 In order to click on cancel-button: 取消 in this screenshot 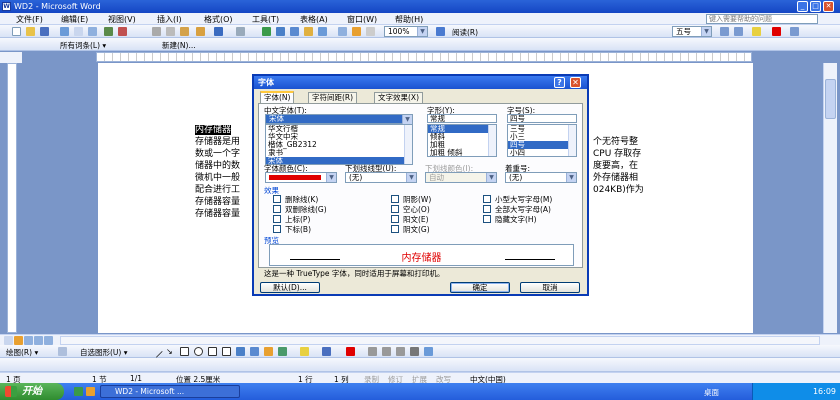, I will do `click(550, 287)`.